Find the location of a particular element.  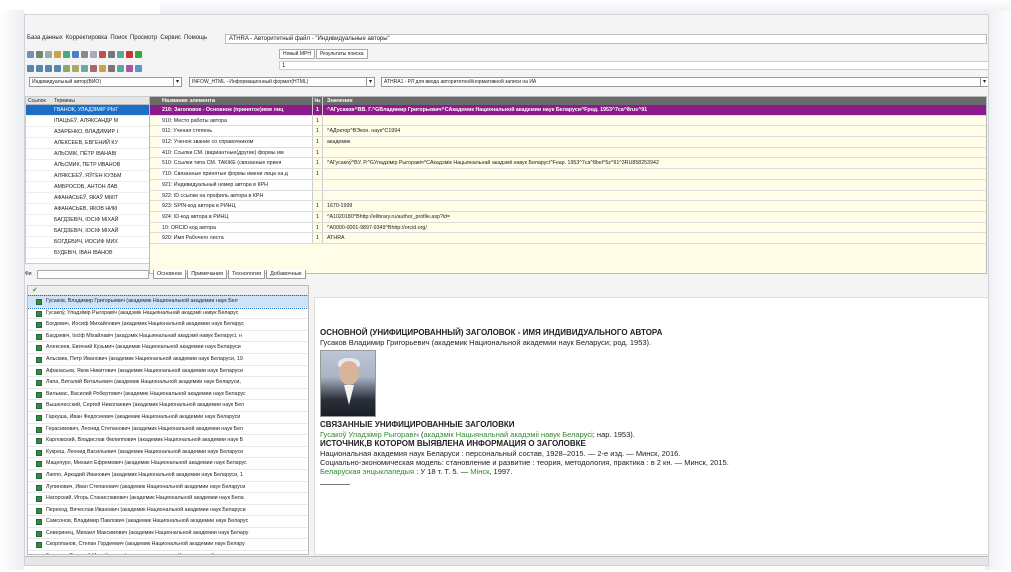

menu-search: Поиск is located at coordinates (118, 40).